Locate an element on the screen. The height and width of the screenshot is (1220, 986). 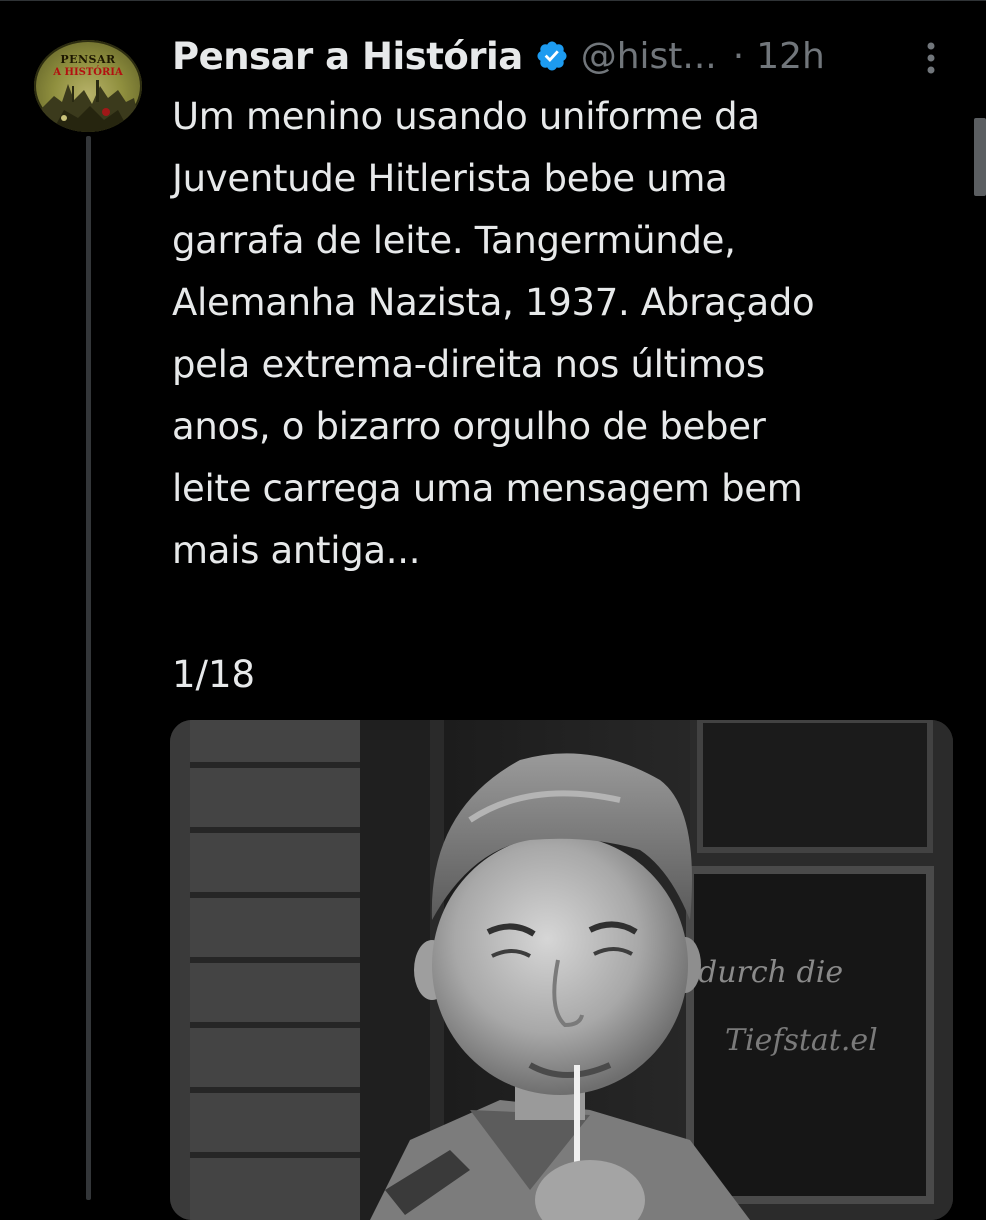
thread-connector-line is located at coordinates (88, 668).